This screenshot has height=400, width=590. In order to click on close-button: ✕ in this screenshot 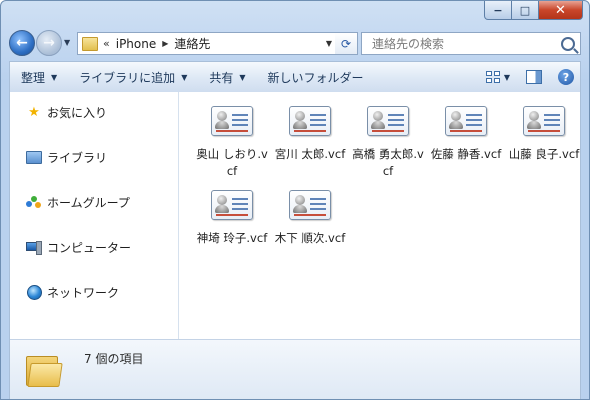, I will do `click(561, 10)`.